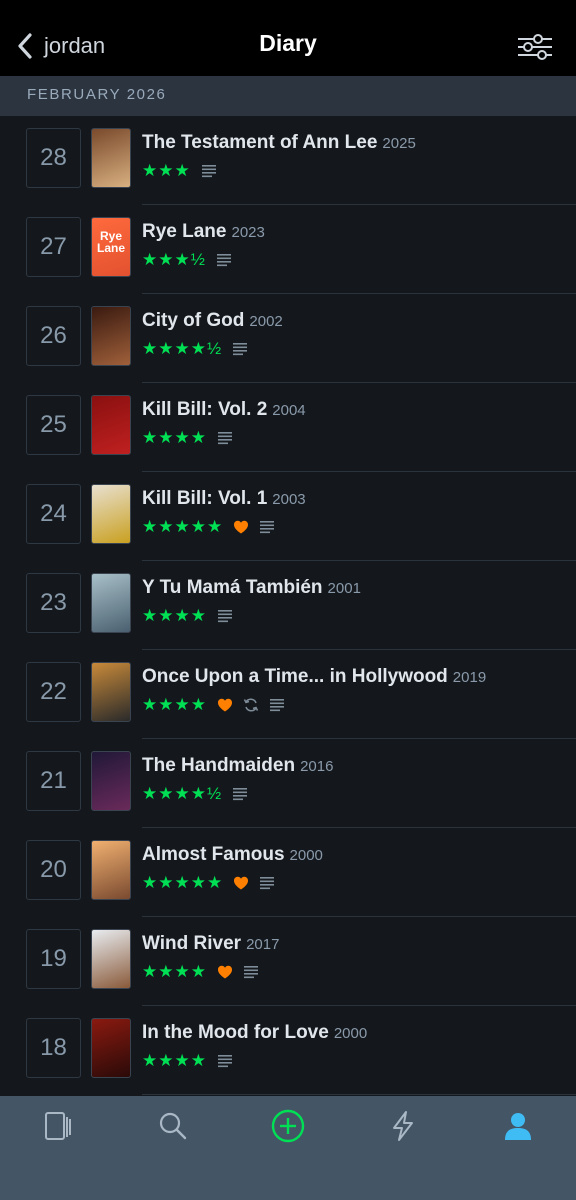 This screenshot has height=1200, width=576. I want to click on rewatch-icon, so click(251, 705).